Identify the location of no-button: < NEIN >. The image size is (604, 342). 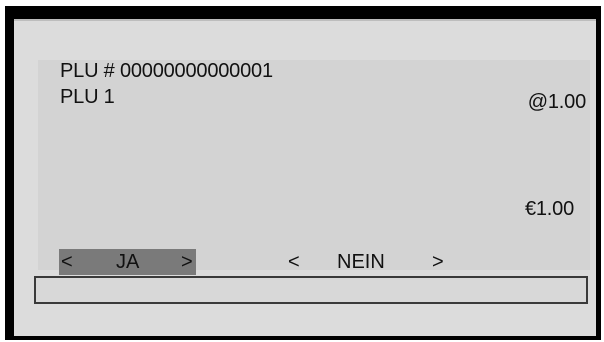
(369, 262).